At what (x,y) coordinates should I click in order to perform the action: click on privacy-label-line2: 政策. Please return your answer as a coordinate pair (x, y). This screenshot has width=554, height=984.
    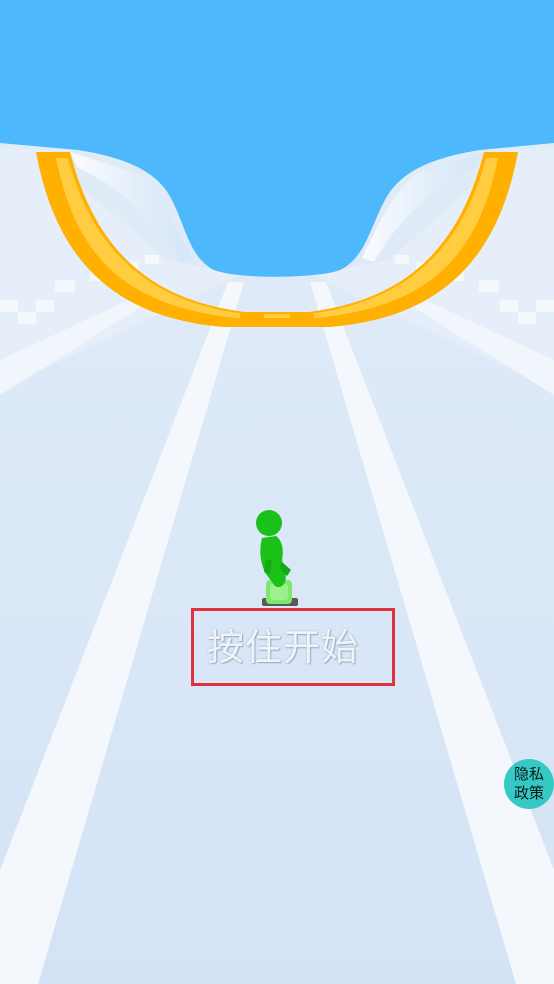
    Looking at the image, I should click on (528, 793).